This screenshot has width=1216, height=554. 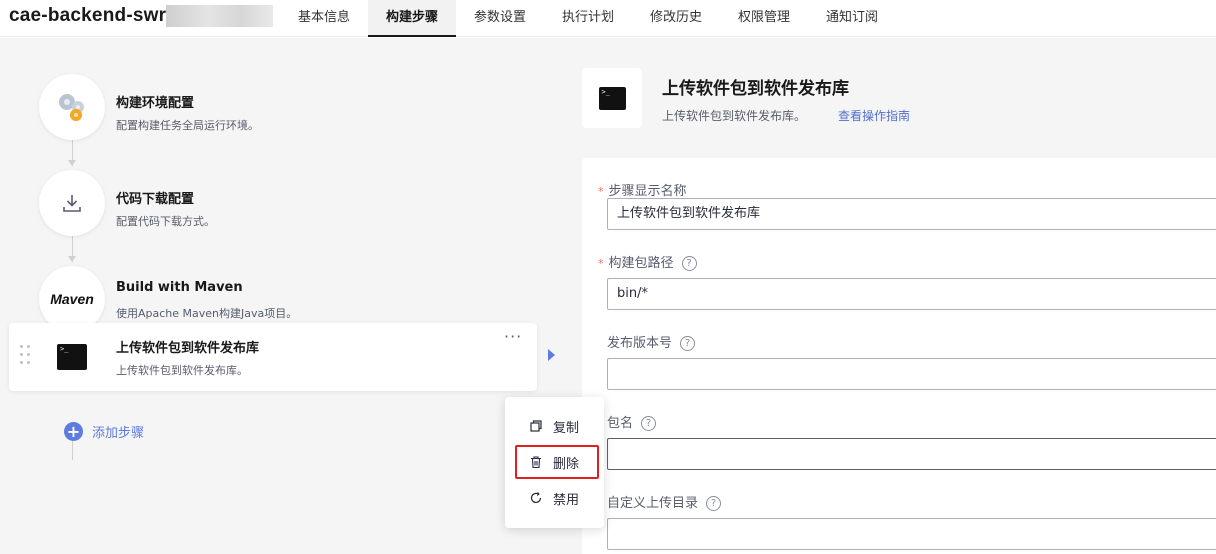 What do you see at coordinates (764, 18) in the screenshot?
I see `tab-permissions: 权限管理` at bounding box center [764, 18].